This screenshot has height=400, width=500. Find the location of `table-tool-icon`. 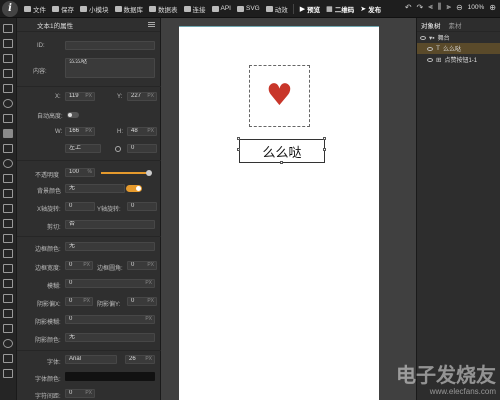

table-tool-icon is located at coordinates (8, 238).